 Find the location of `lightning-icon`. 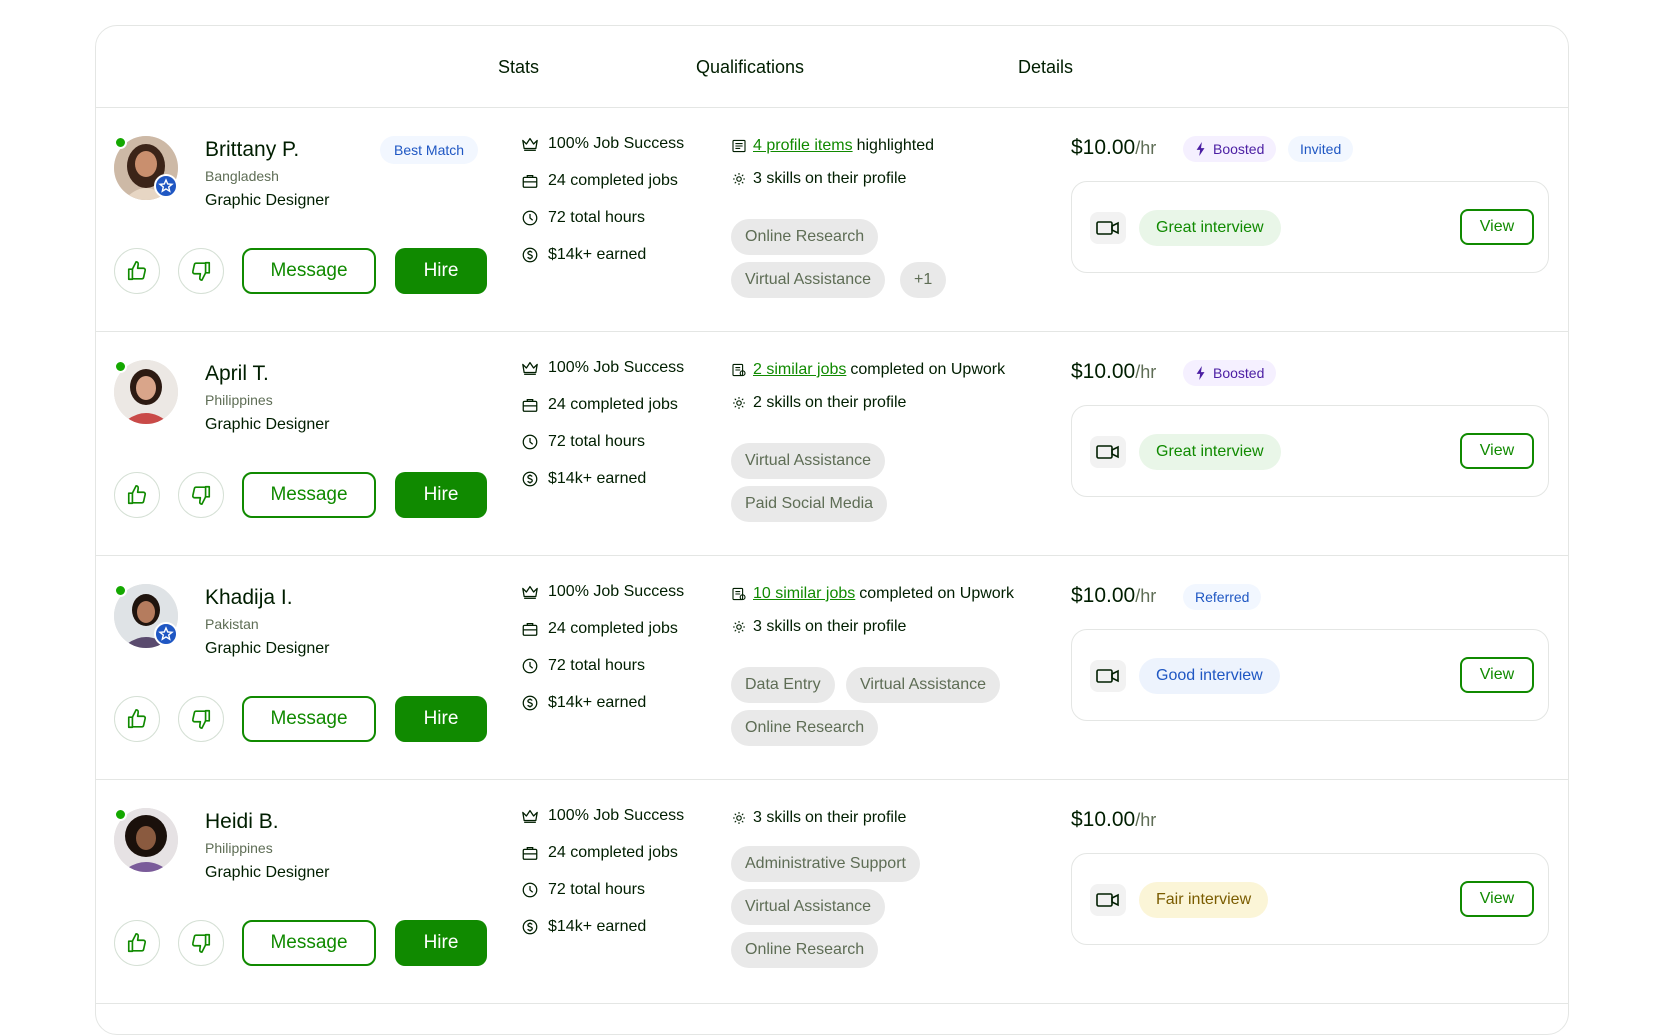

lightning-icon is located at coordinates (1200, 373).